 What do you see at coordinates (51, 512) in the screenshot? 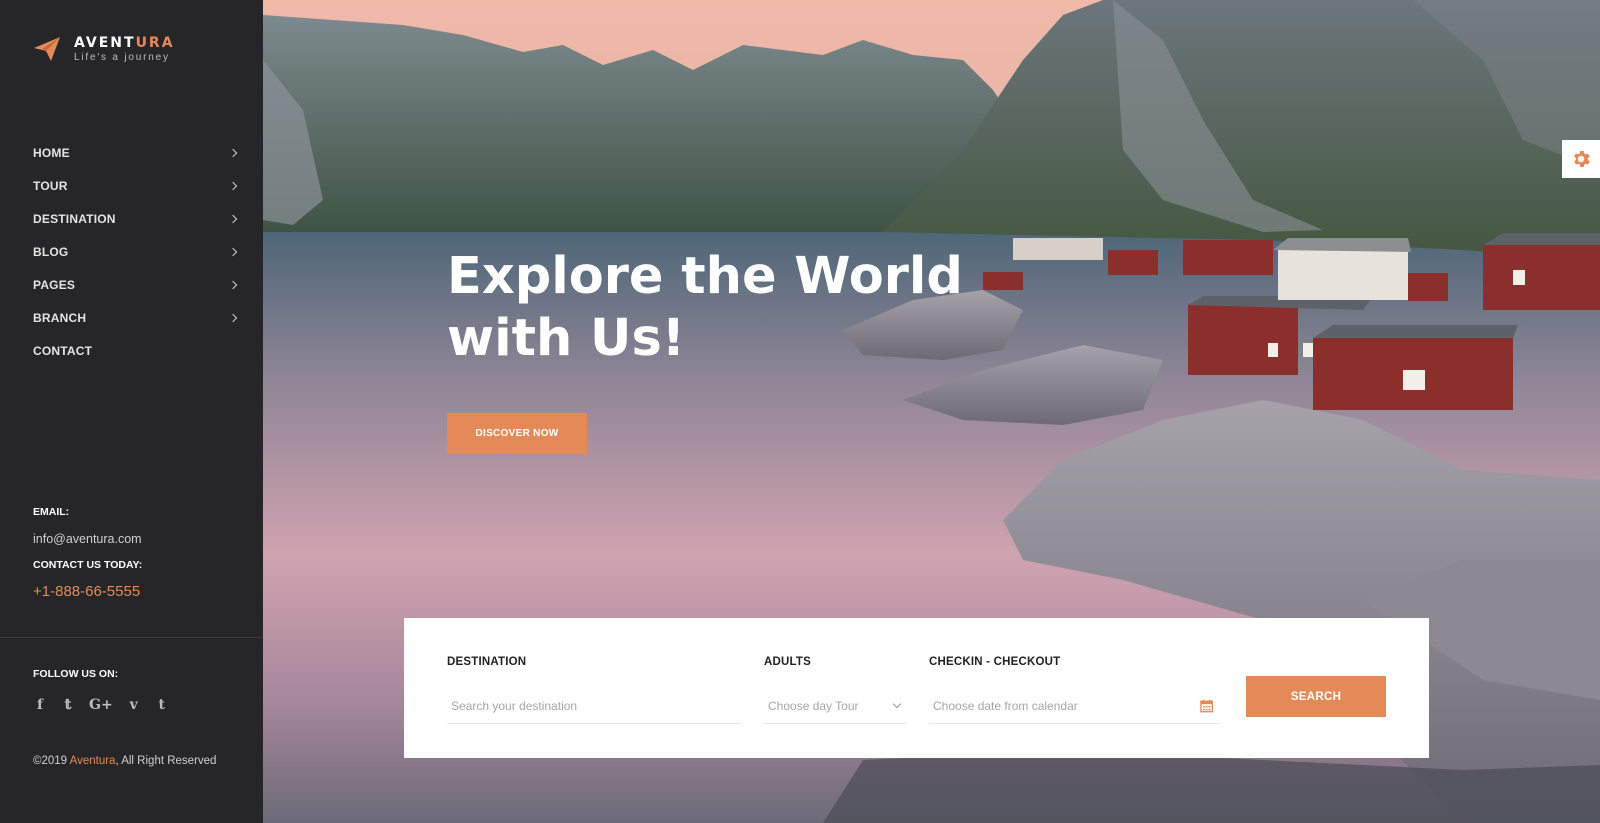
I see `email-label: EMAIL:` at bounding box center [51, 512].